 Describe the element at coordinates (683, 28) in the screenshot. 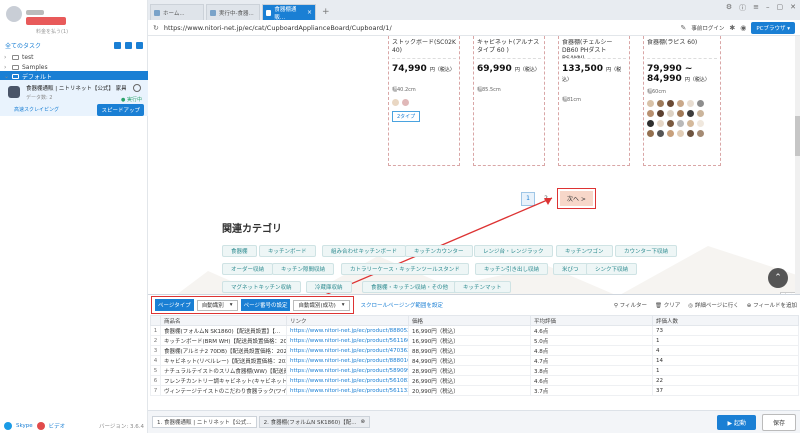

I see `edit-icon: ✎` at that location.